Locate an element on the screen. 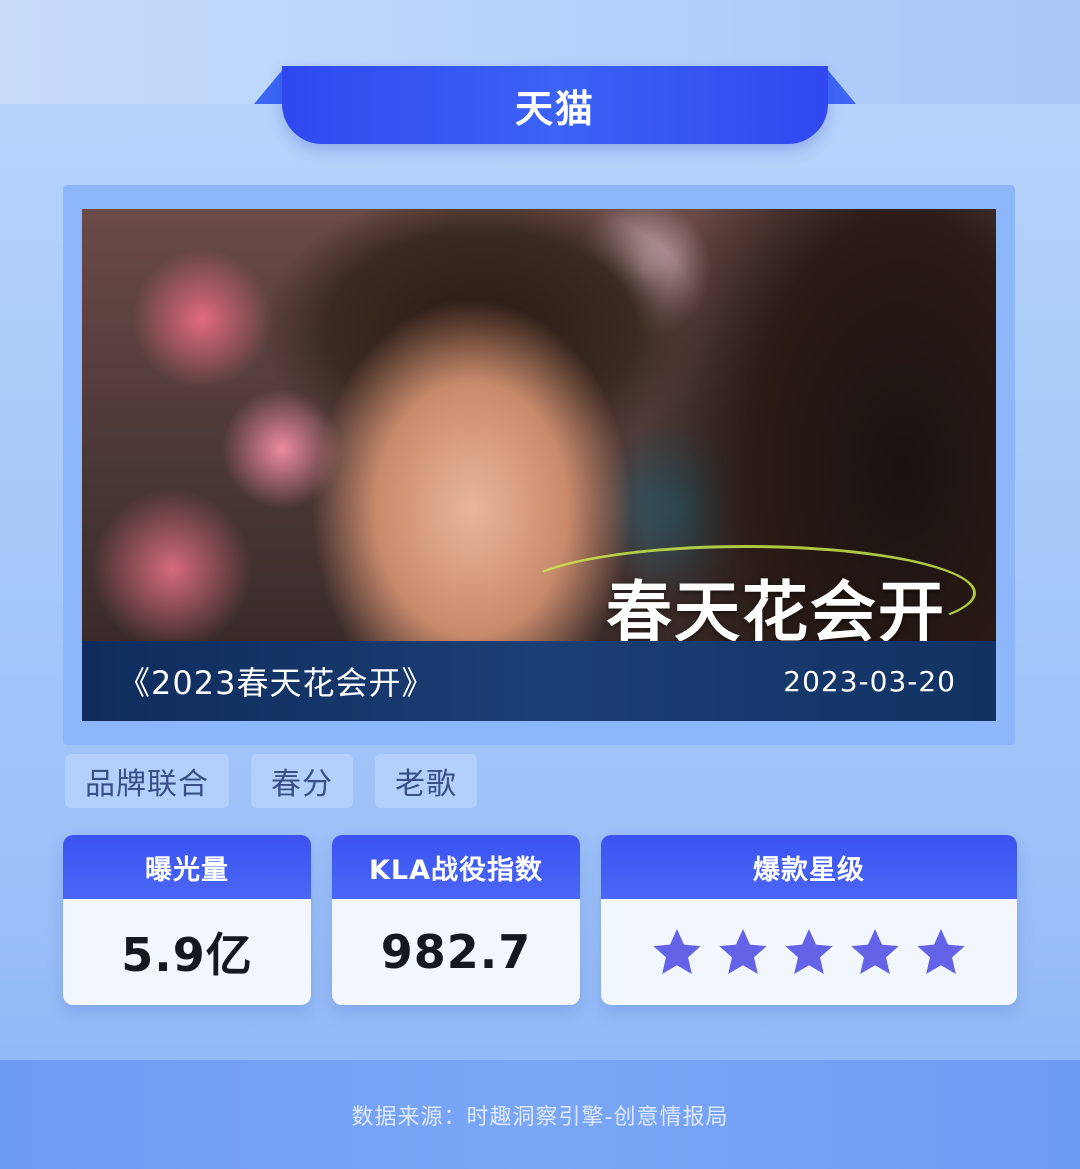  tag-list: 品牌联合 春分 老歌 is located at coordinates (271, 781).